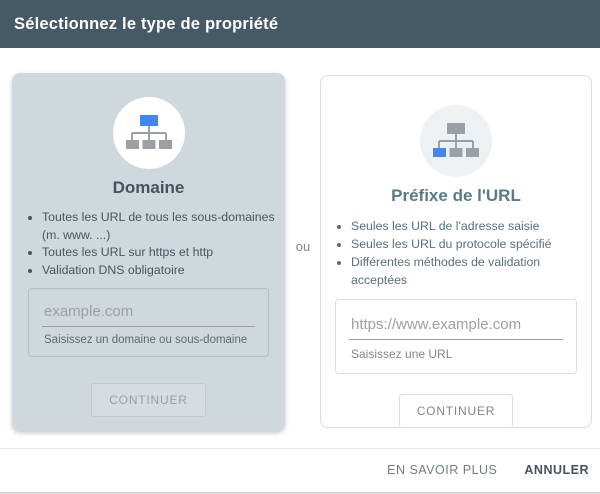 This screenshot has width=600, height=494. I want to click on url-prefix-input-box: Saisissez une URL, so click(456, 336).